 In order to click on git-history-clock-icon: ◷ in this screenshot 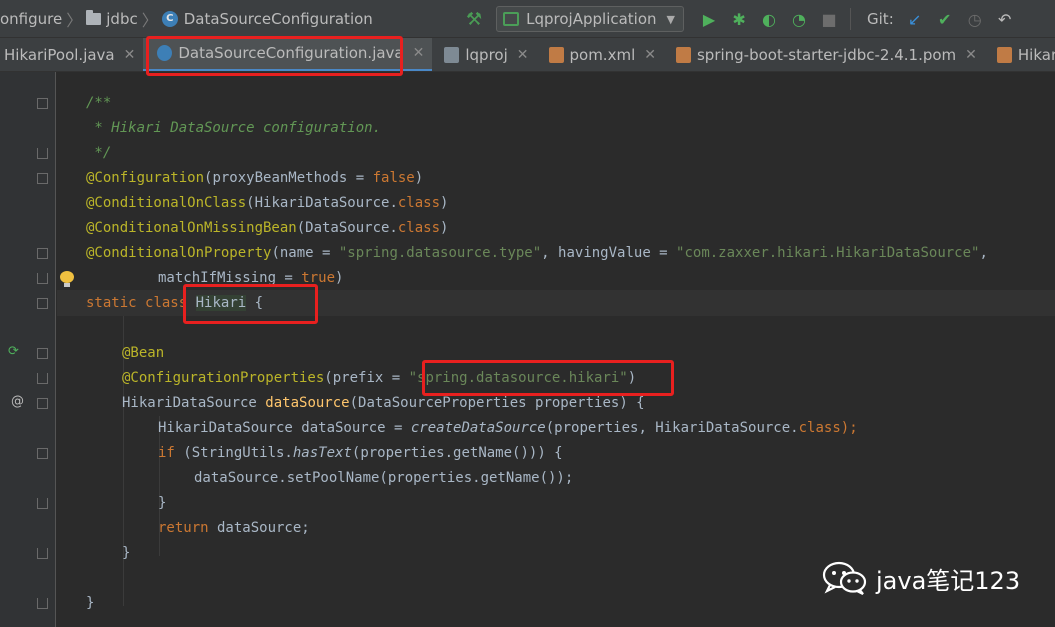, I will do `click(975, 19)`.